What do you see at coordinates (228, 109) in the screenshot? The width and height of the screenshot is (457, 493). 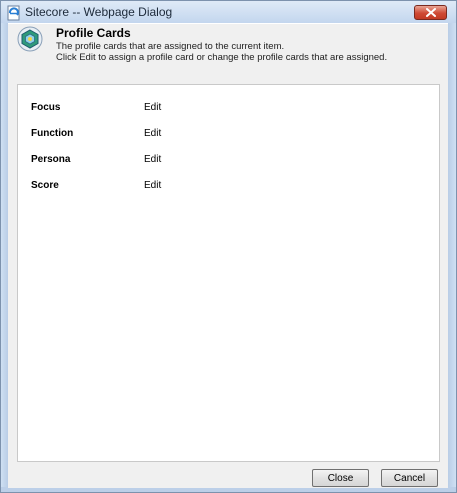 I see `profile-row-focus: Focus Edit` at bounding box center [228, 109].